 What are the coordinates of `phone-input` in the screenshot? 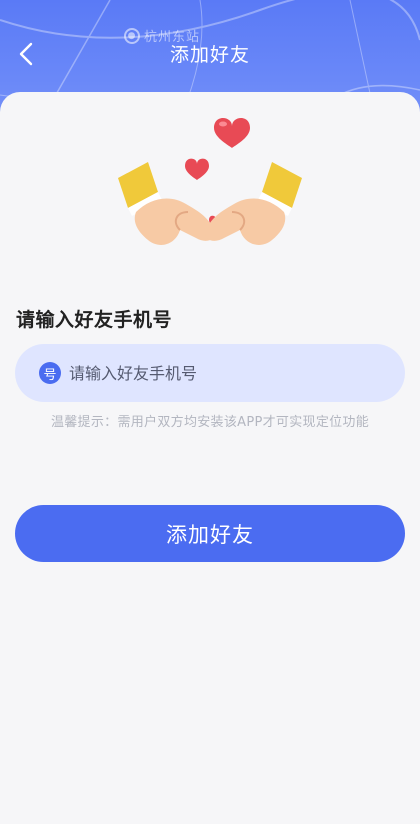 It's located at (219, 373).